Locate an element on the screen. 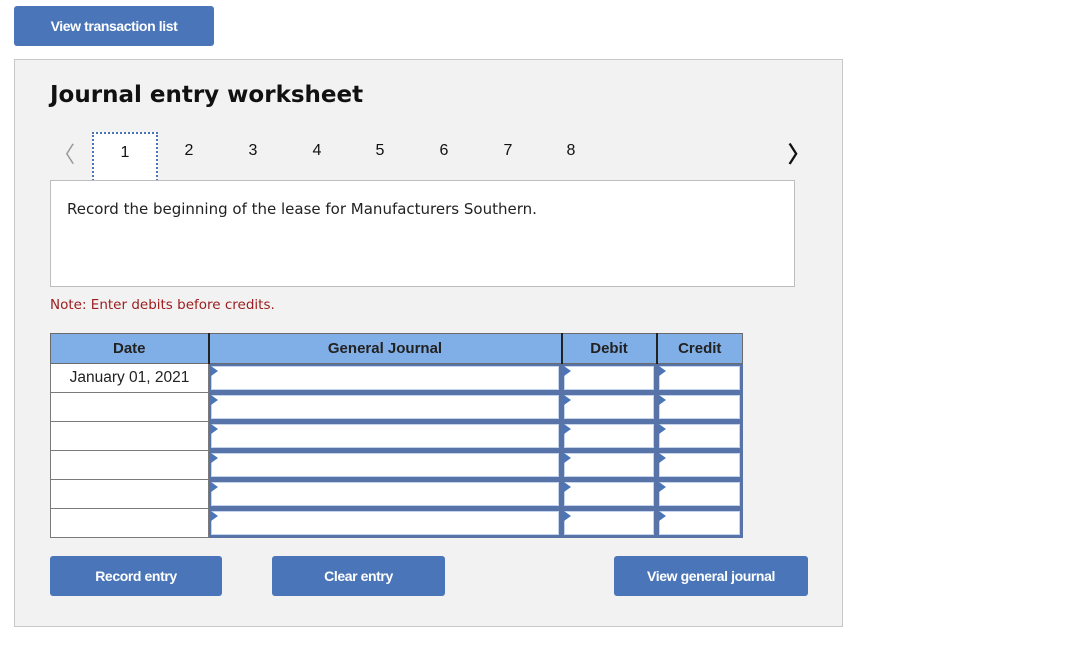 Image resolution: width=1083 pixels, height=654 pixels. table-row: January 01, 2021 is located at coordinates (396, 378).